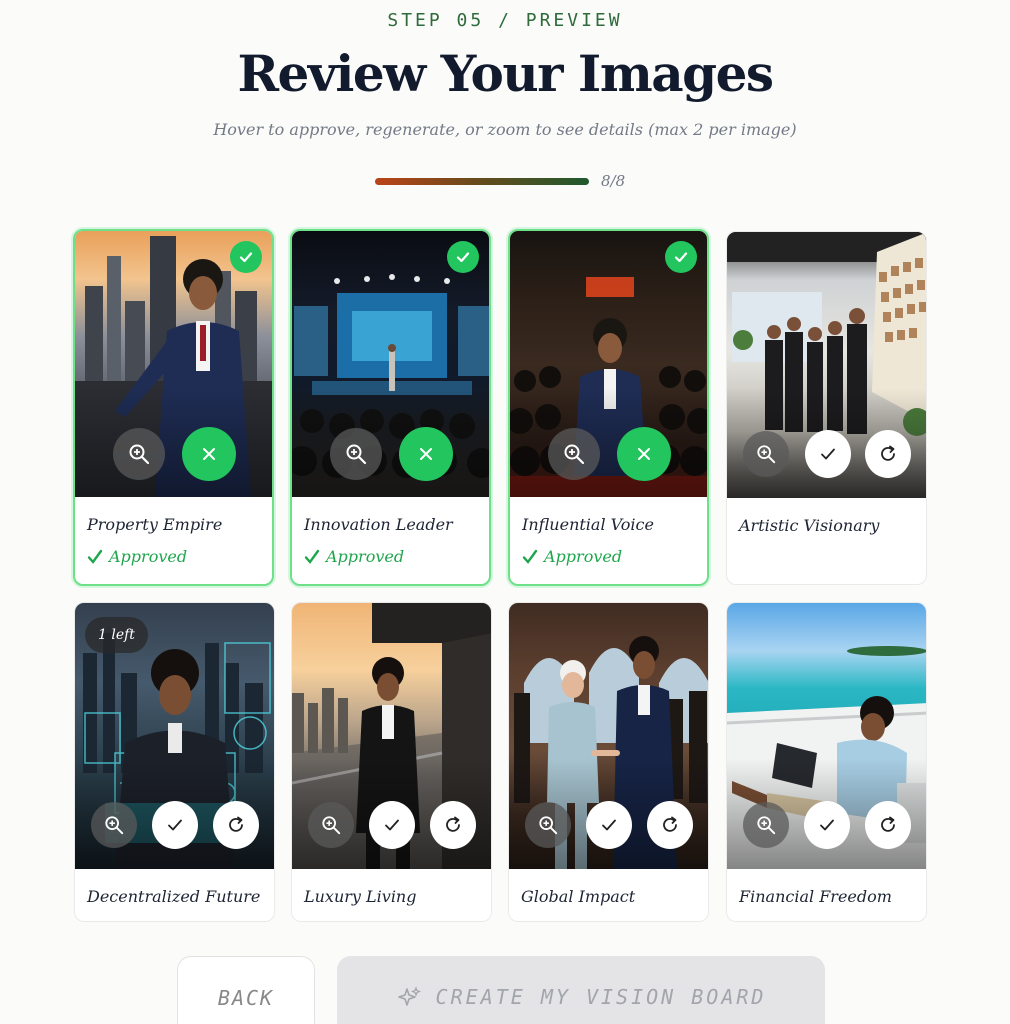 This screenshot has width=1010, height=1024. Describe the element at coordinates (608, 407) in the screenshot. I see `image-card-influential-voice: Influential Voice Approved` at that location.